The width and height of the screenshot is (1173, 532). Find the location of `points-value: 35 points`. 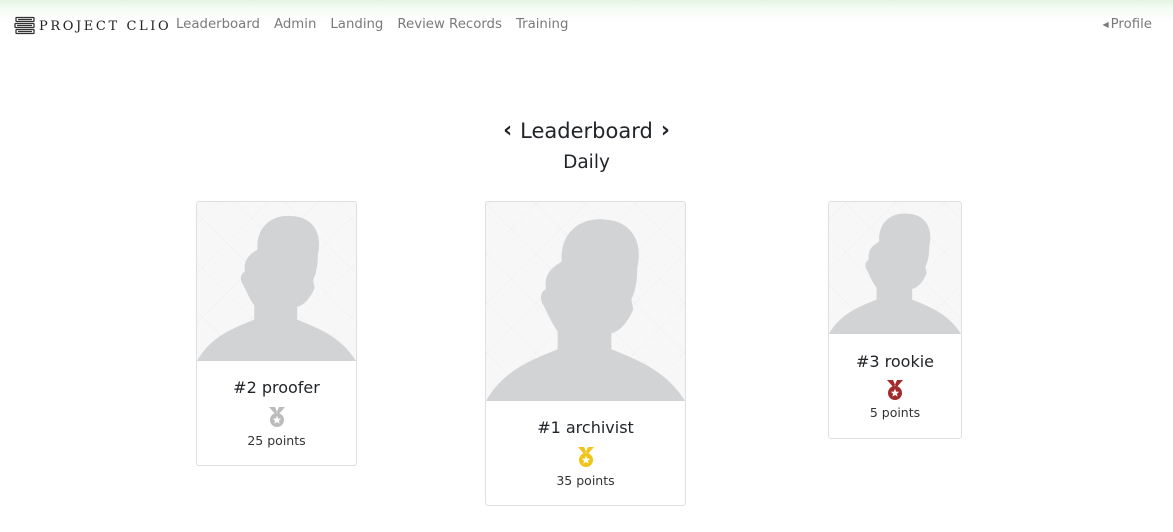

points-value: 35 points is located at coordinates (585, 480).